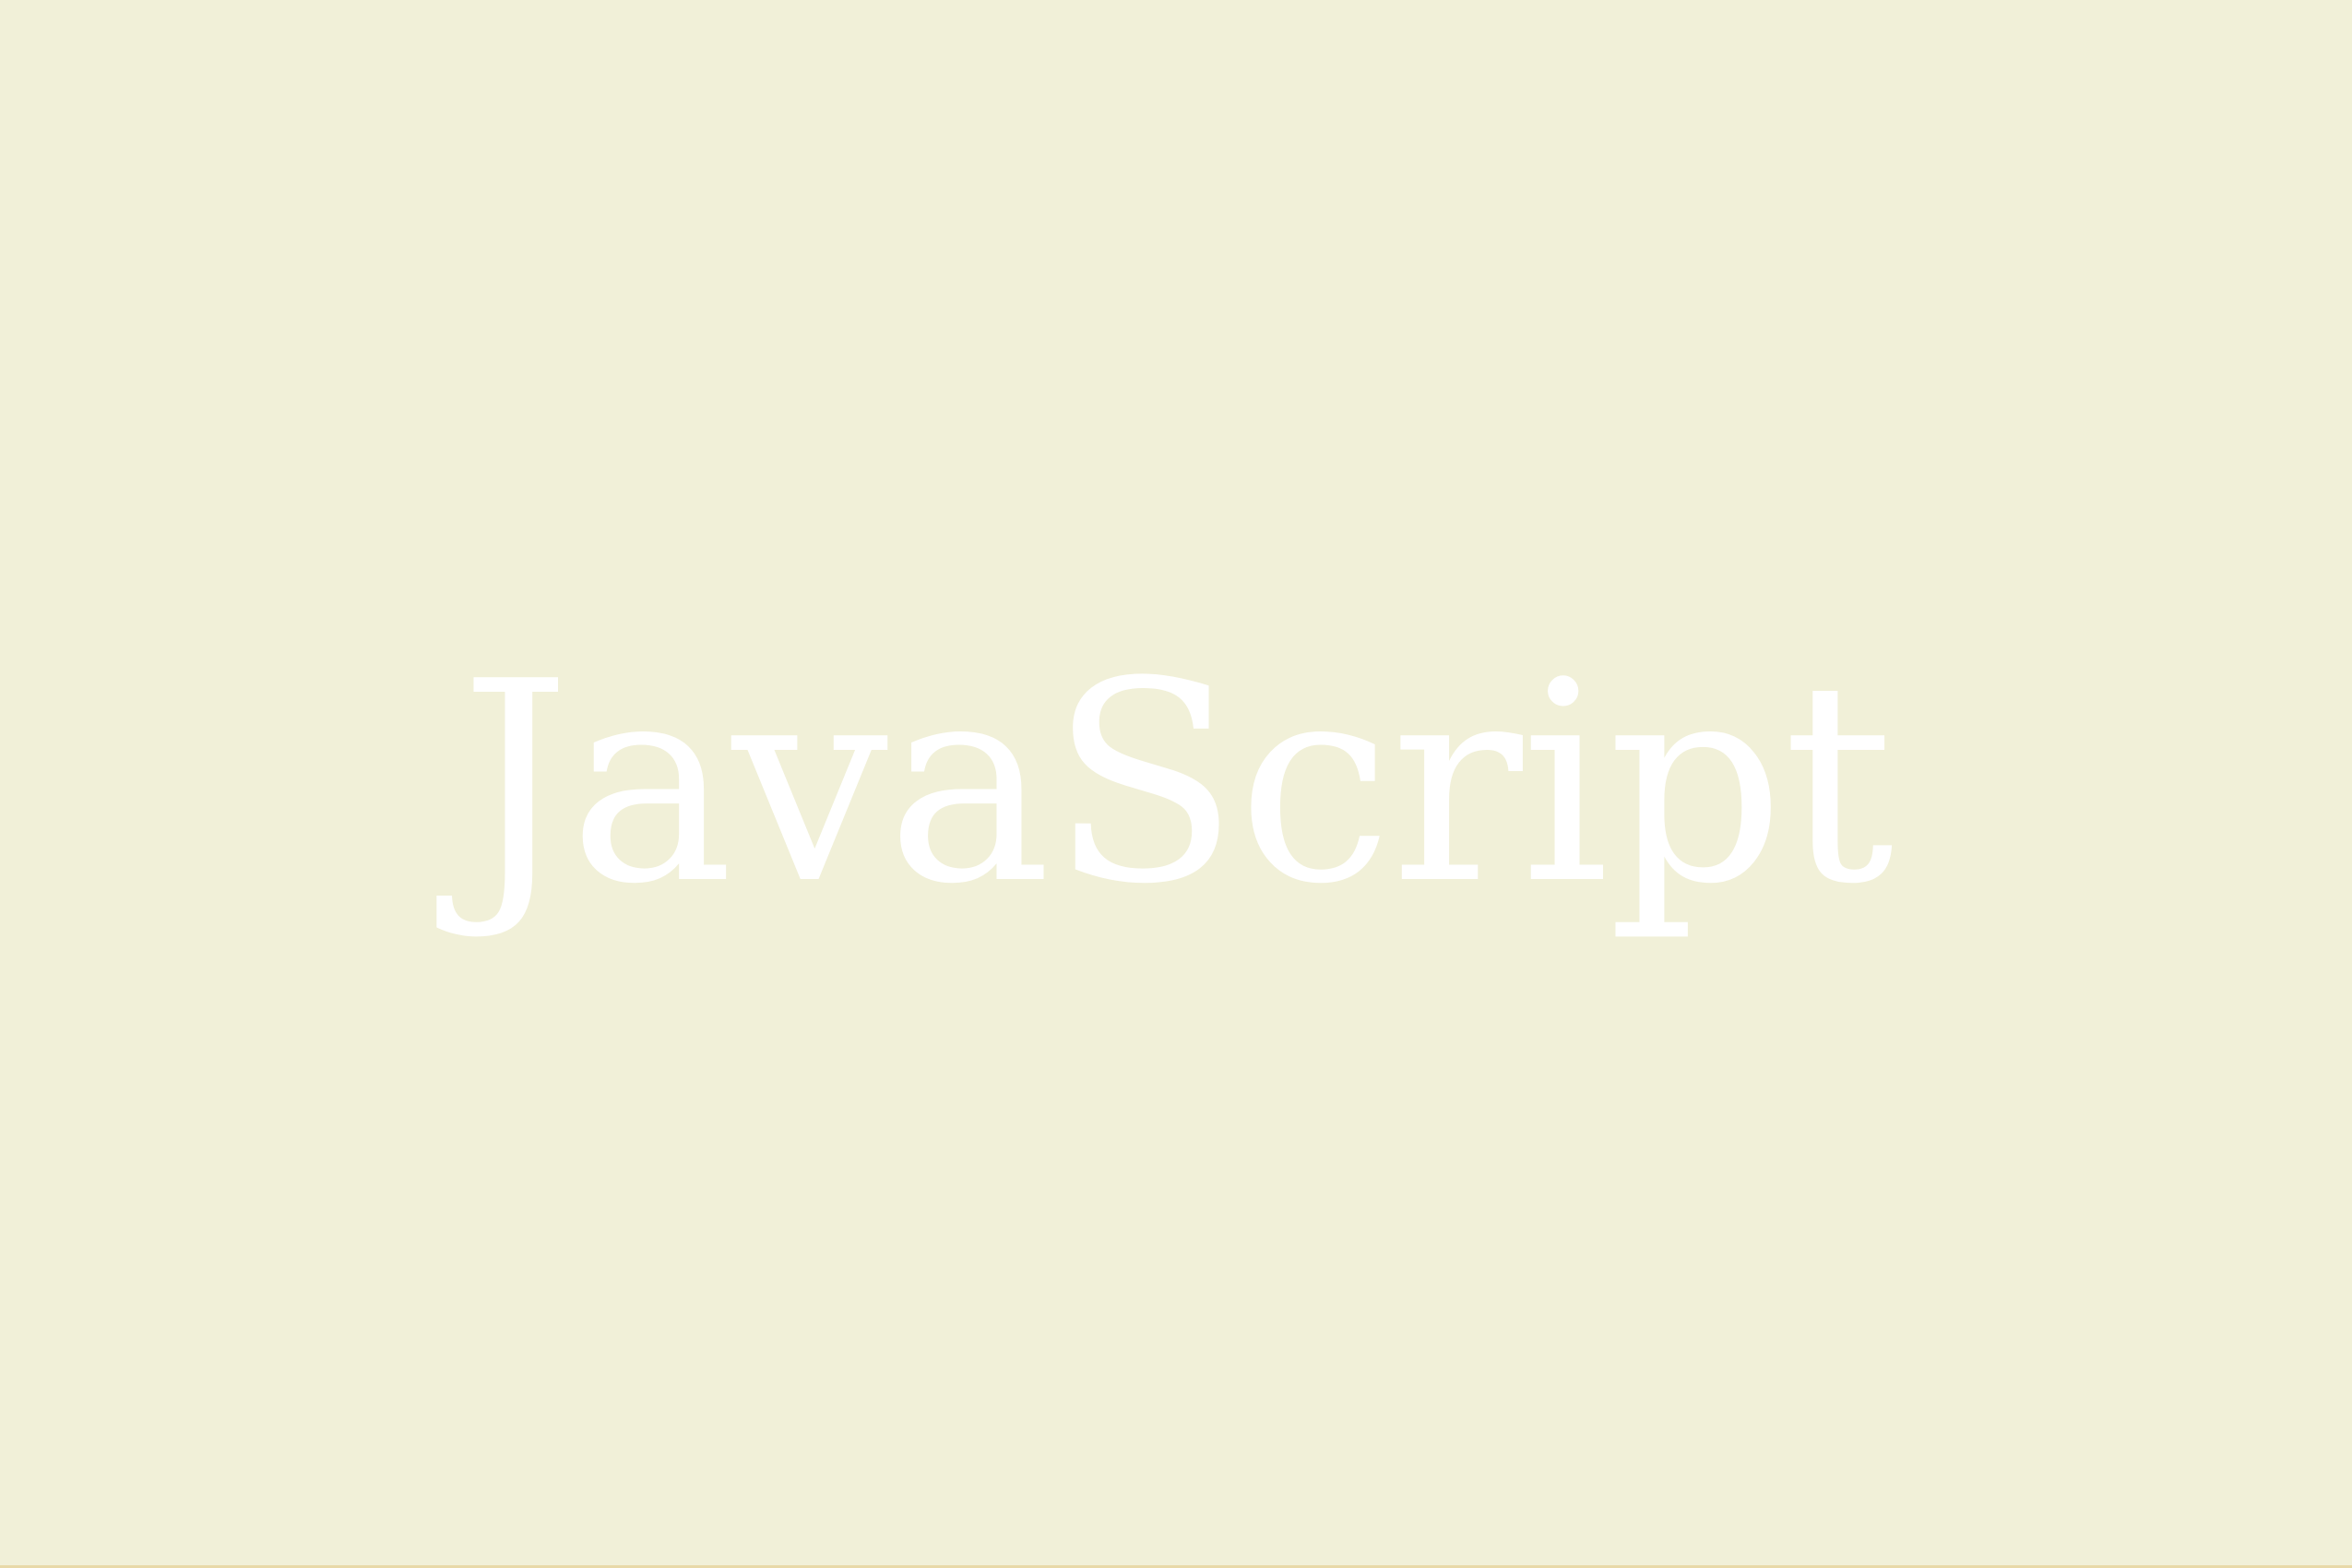 Image resolution: width=2352 pixels, height=1568 pixels. I want to click on title-text: JavaScript, so click(1177, 783).